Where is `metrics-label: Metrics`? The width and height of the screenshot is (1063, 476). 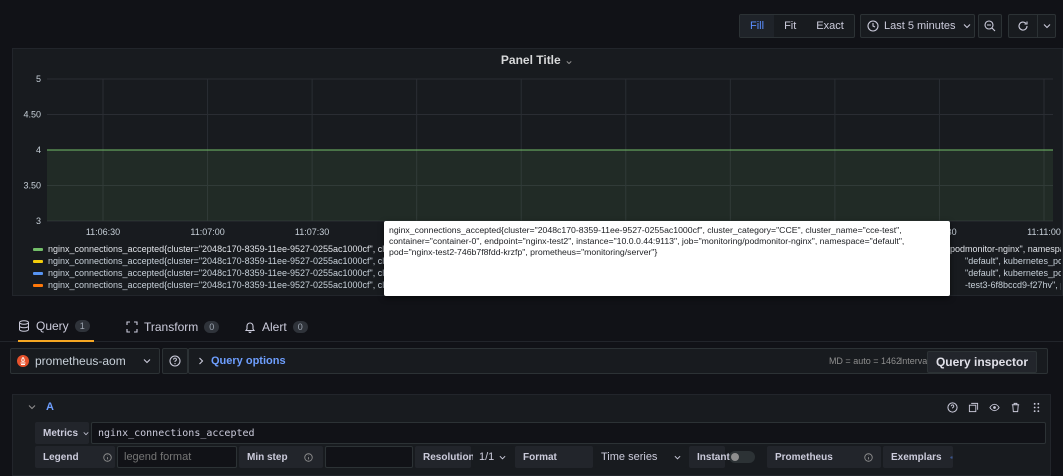 metrics-label: Metrics is located at coordinates (61, 433).